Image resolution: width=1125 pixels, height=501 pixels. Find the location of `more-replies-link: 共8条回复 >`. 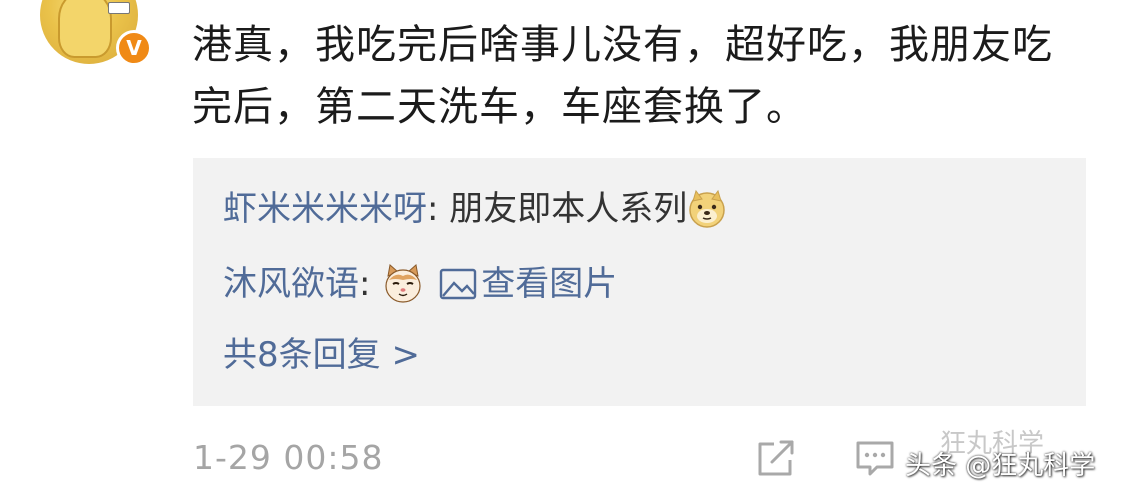

more-replies-link: 共8条回复 > is located at coordinates (321, 355).